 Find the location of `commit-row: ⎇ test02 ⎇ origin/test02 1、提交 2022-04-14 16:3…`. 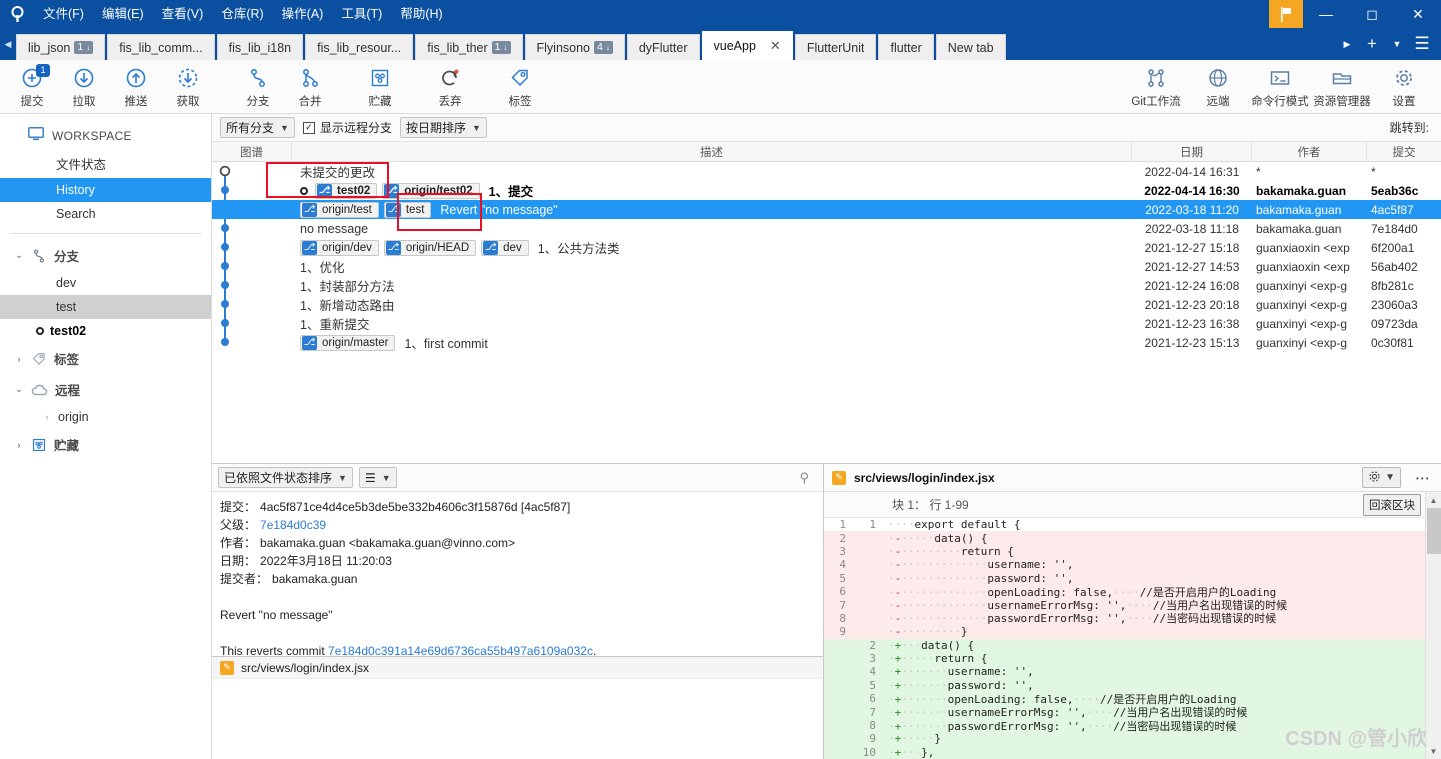

commit-row: ⎇ test02 ⎇ origin/test02 1、提交 2022-04-14 16:3… is located at coordinates (826, 190).